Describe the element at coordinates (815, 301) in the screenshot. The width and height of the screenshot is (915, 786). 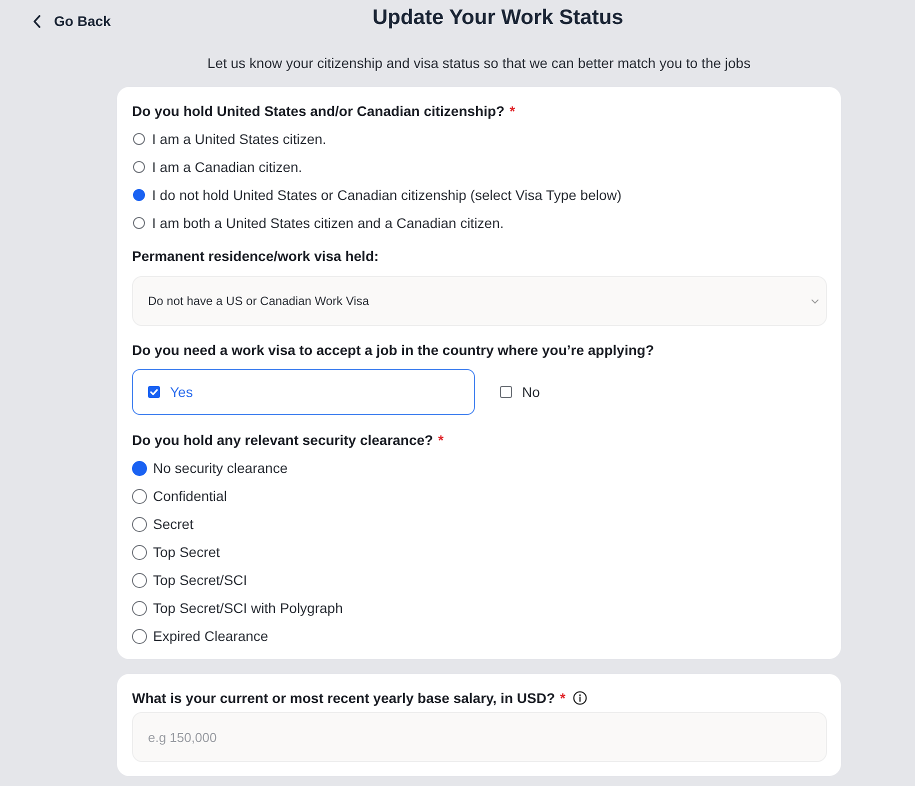
I see `chevron-down-icon` at that location.